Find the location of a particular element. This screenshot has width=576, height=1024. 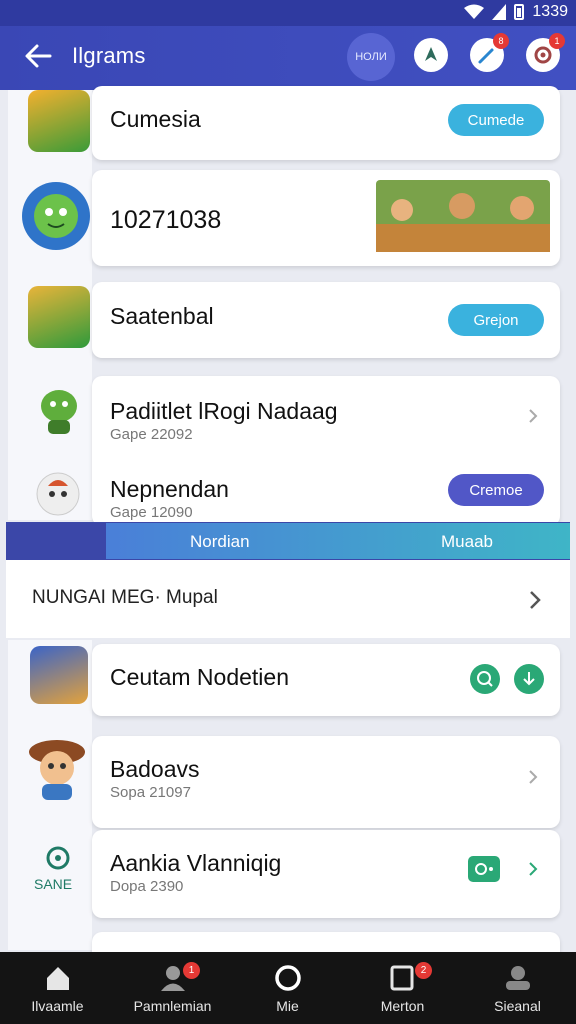

nav-social: Sieanal is located at coordinates (517, 988).